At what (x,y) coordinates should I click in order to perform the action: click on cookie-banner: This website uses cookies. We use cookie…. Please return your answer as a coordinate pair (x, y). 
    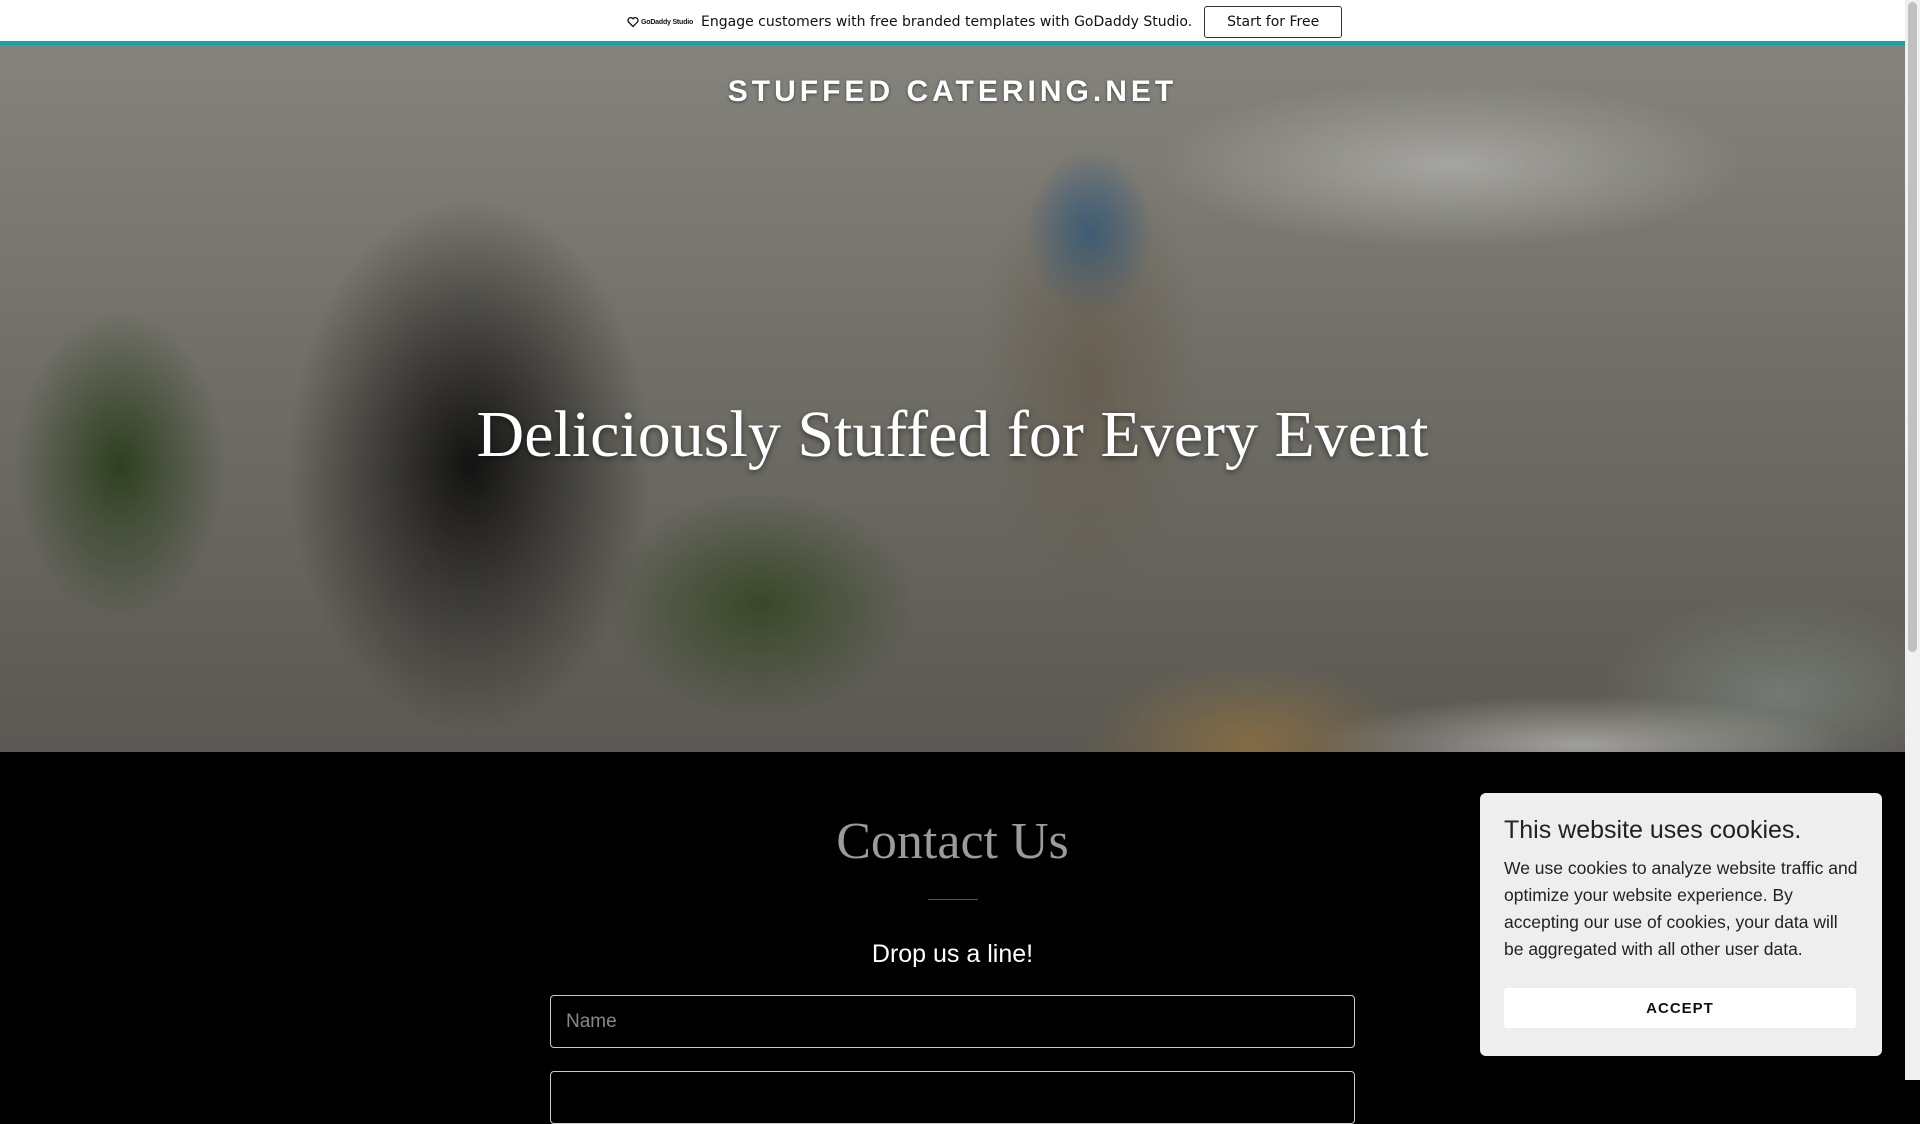
    Looking at the image, I should click on (1681, 924).